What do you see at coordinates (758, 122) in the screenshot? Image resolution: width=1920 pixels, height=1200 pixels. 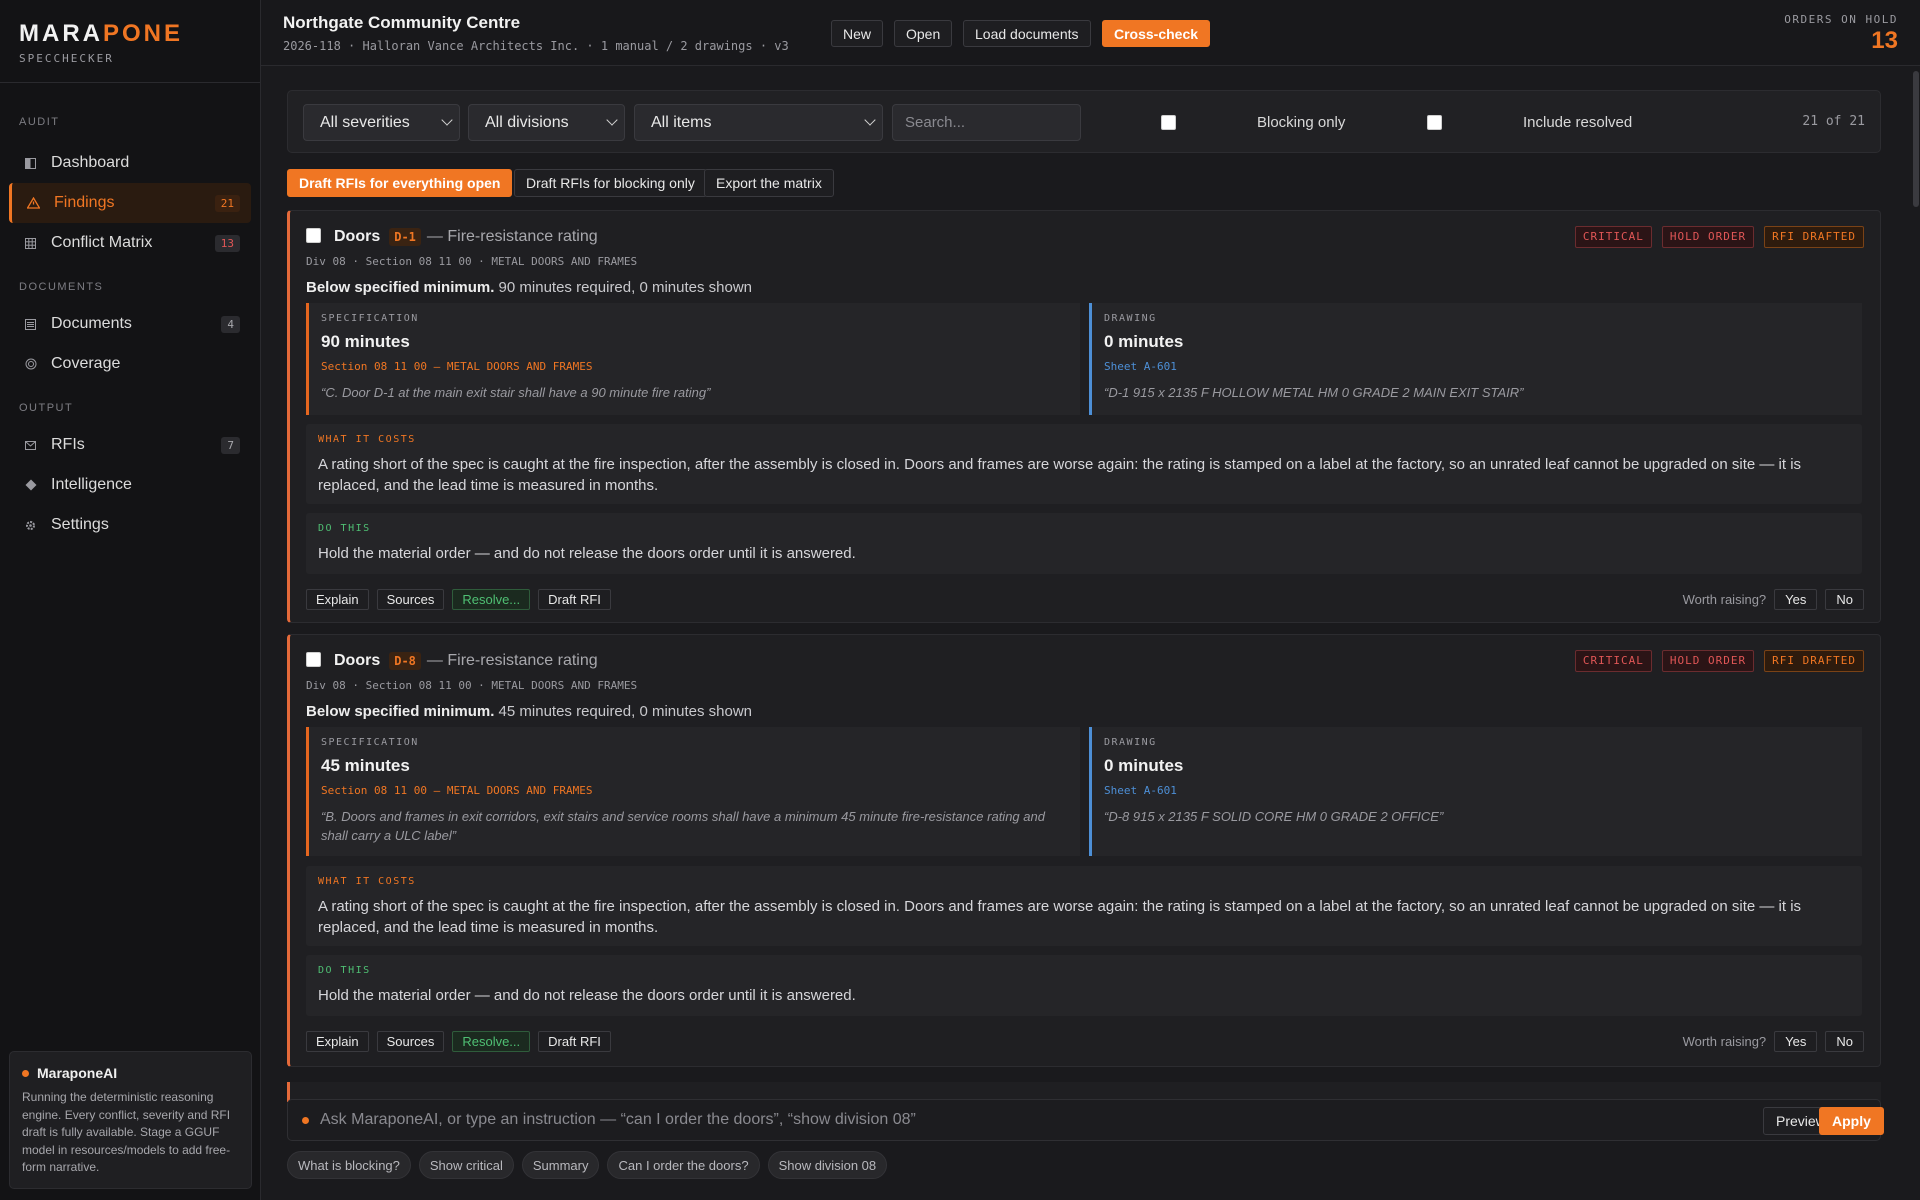 I see `items-select: All items` at bounding box center [758, 122].